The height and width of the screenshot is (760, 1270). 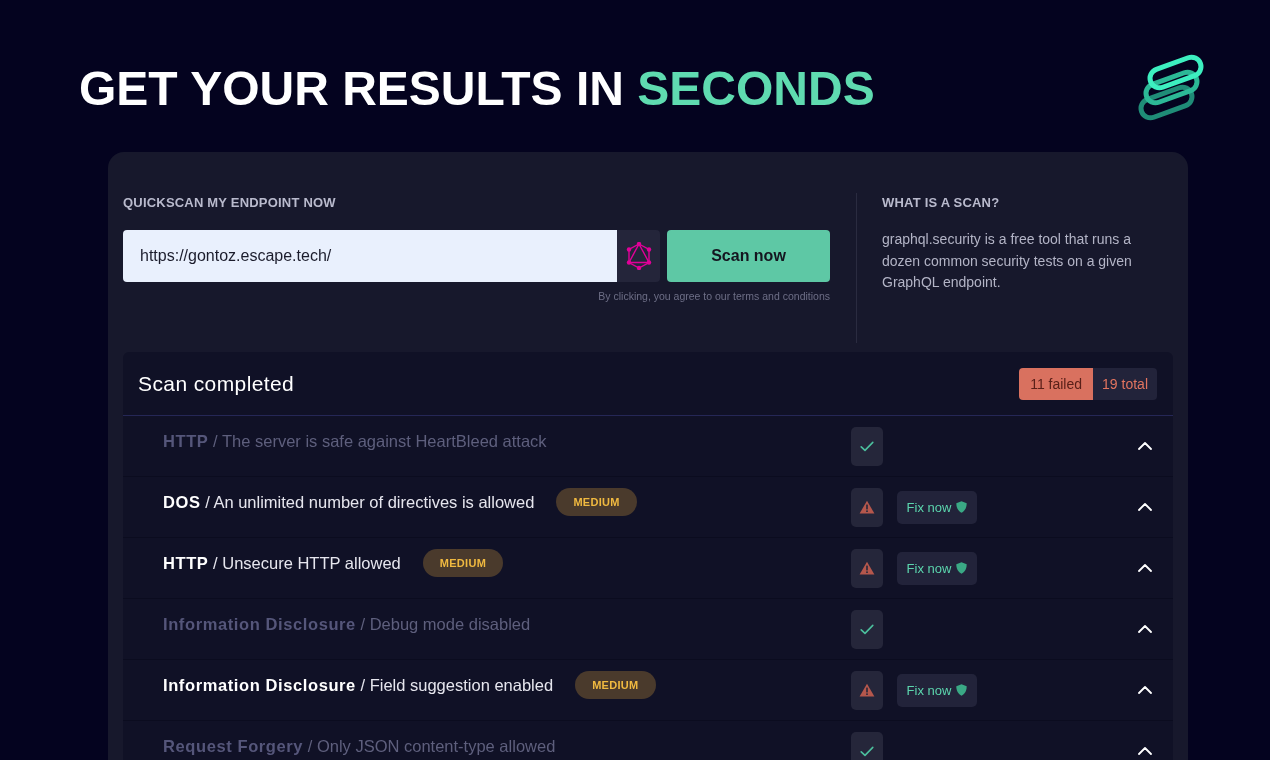 I want to click on section-label: QUICKSCAN MY ENDPOINT NOW, so click(x=230, y=203).